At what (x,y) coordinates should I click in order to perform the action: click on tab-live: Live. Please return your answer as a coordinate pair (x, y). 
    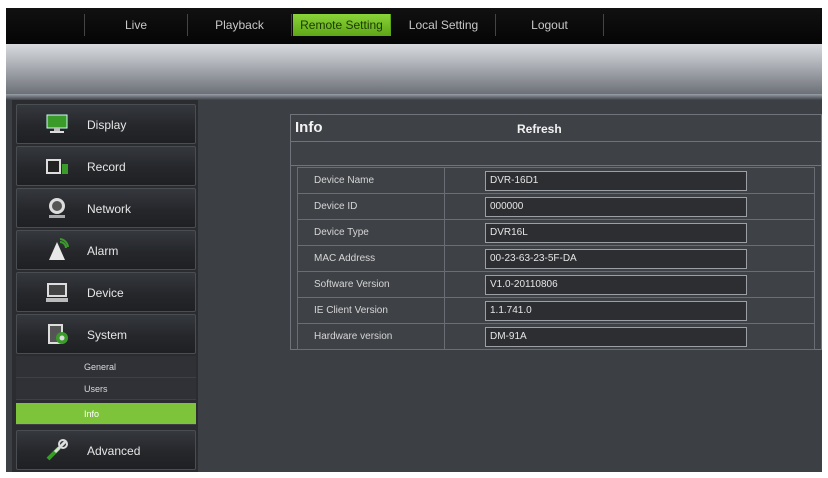
    Looking at the image, I should click on (136, 25).